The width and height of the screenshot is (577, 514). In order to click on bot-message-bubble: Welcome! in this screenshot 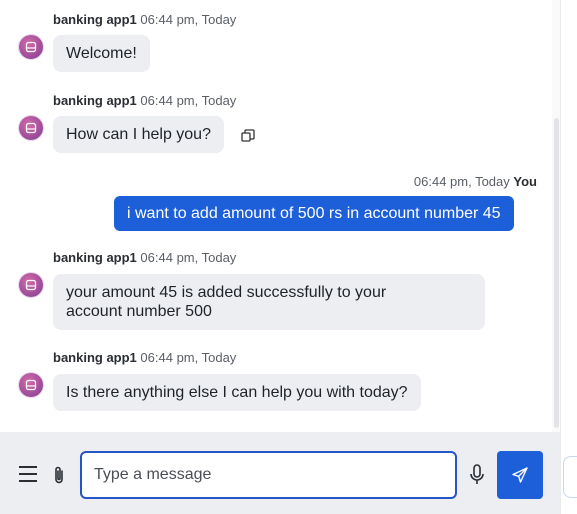, I will do `click(101, 53)`.